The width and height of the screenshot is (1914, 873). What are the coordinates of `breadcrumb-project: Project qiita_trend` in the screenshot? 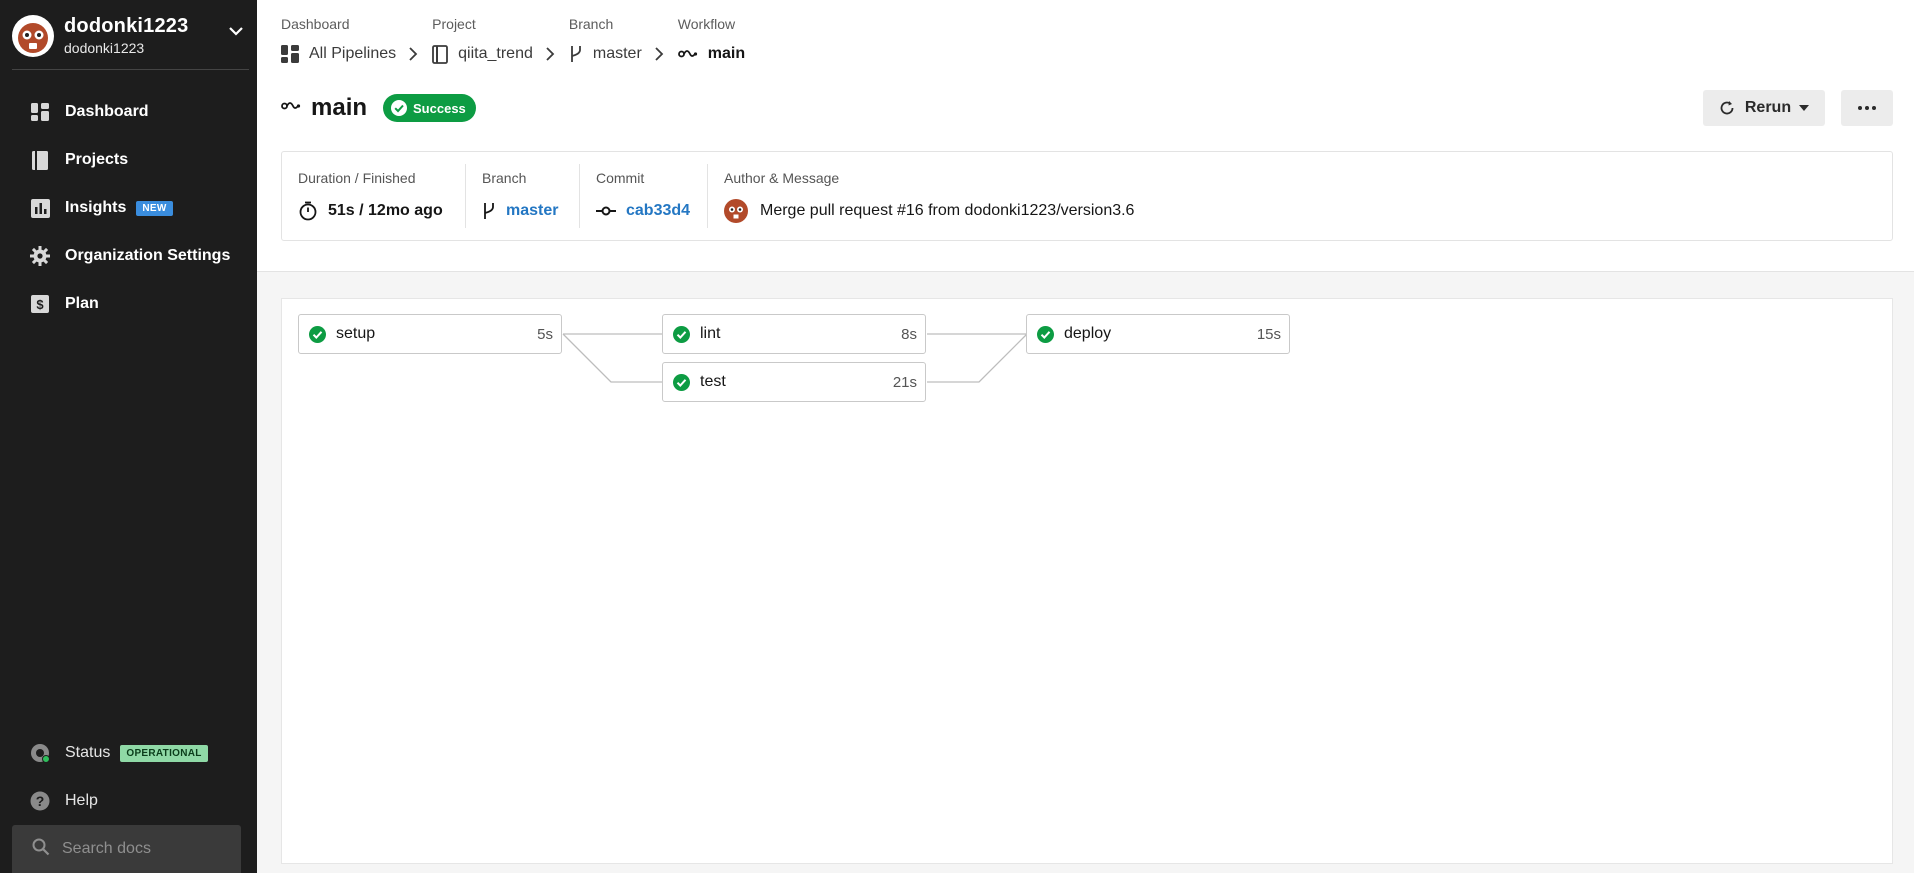 It's located at (493, 41).